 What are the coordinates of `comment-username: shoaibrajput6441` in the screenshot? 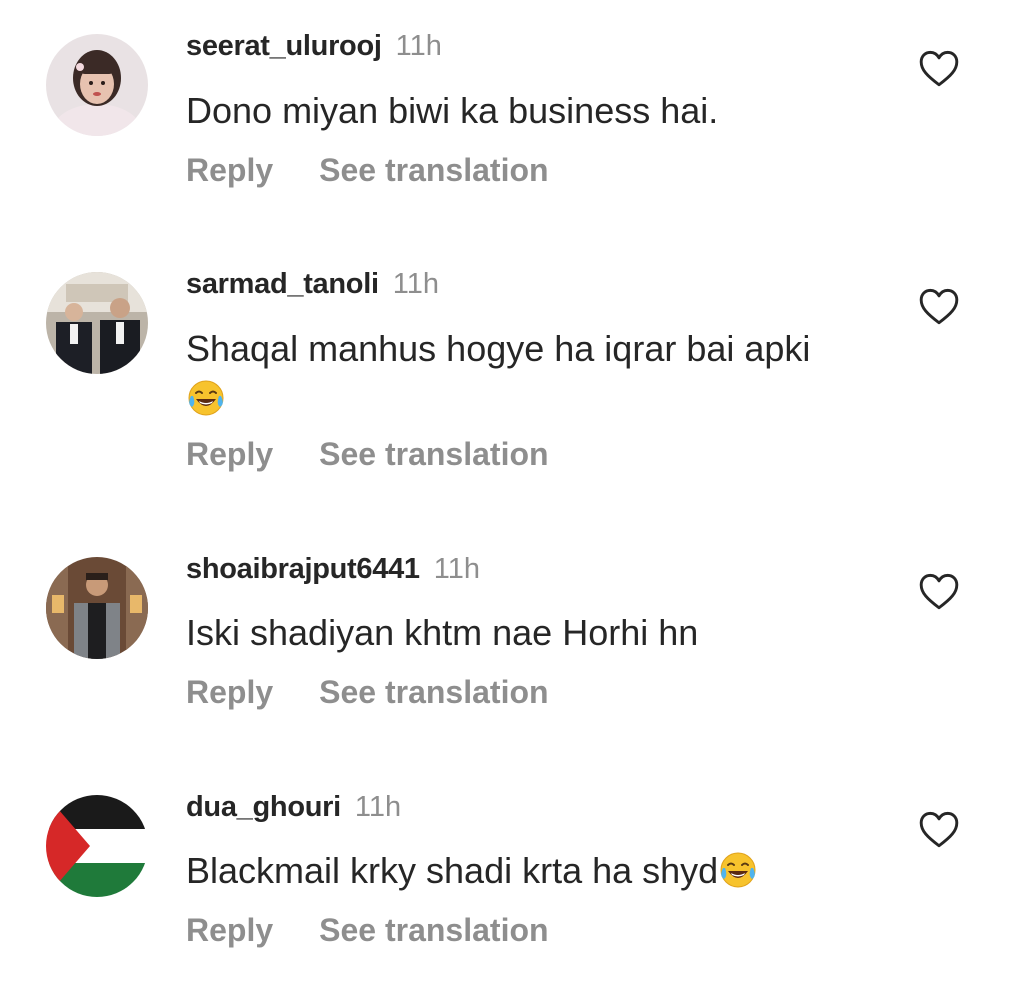 It's located at (303, 569).